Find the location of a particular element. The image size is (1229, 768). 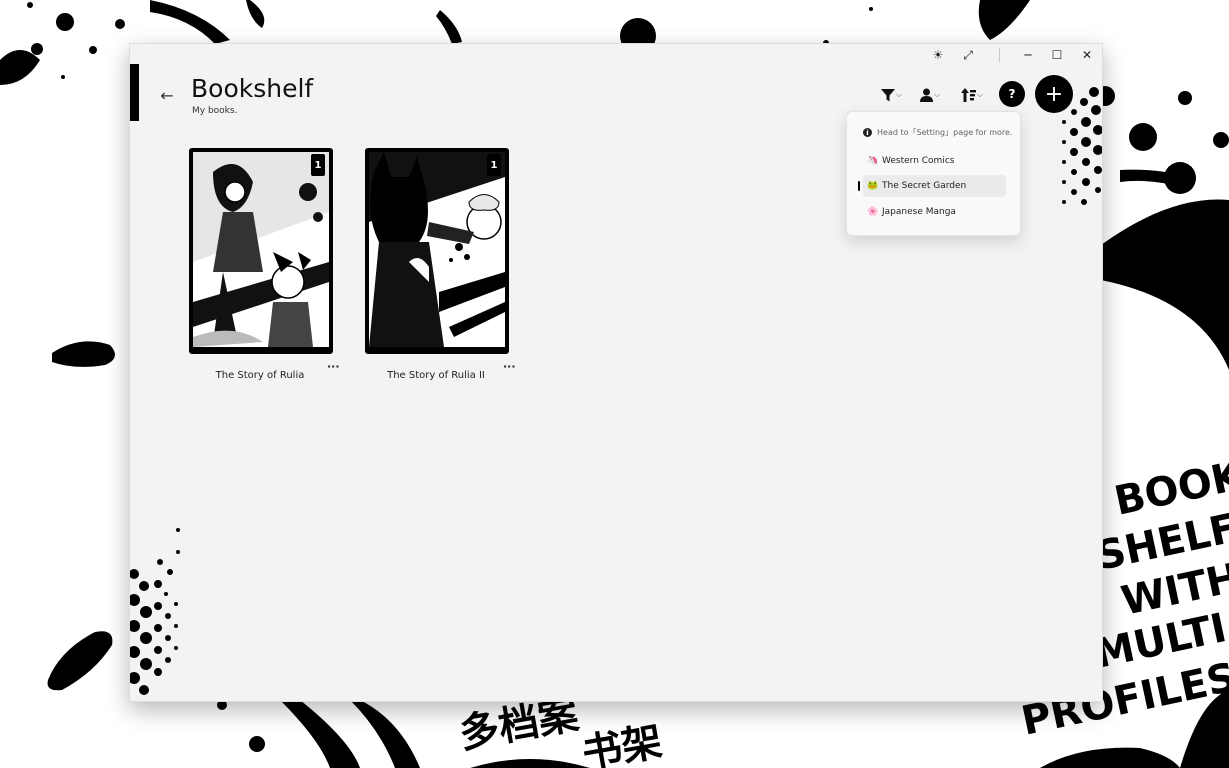

minimize-button: ─ is located at coordinates (1028, 55).